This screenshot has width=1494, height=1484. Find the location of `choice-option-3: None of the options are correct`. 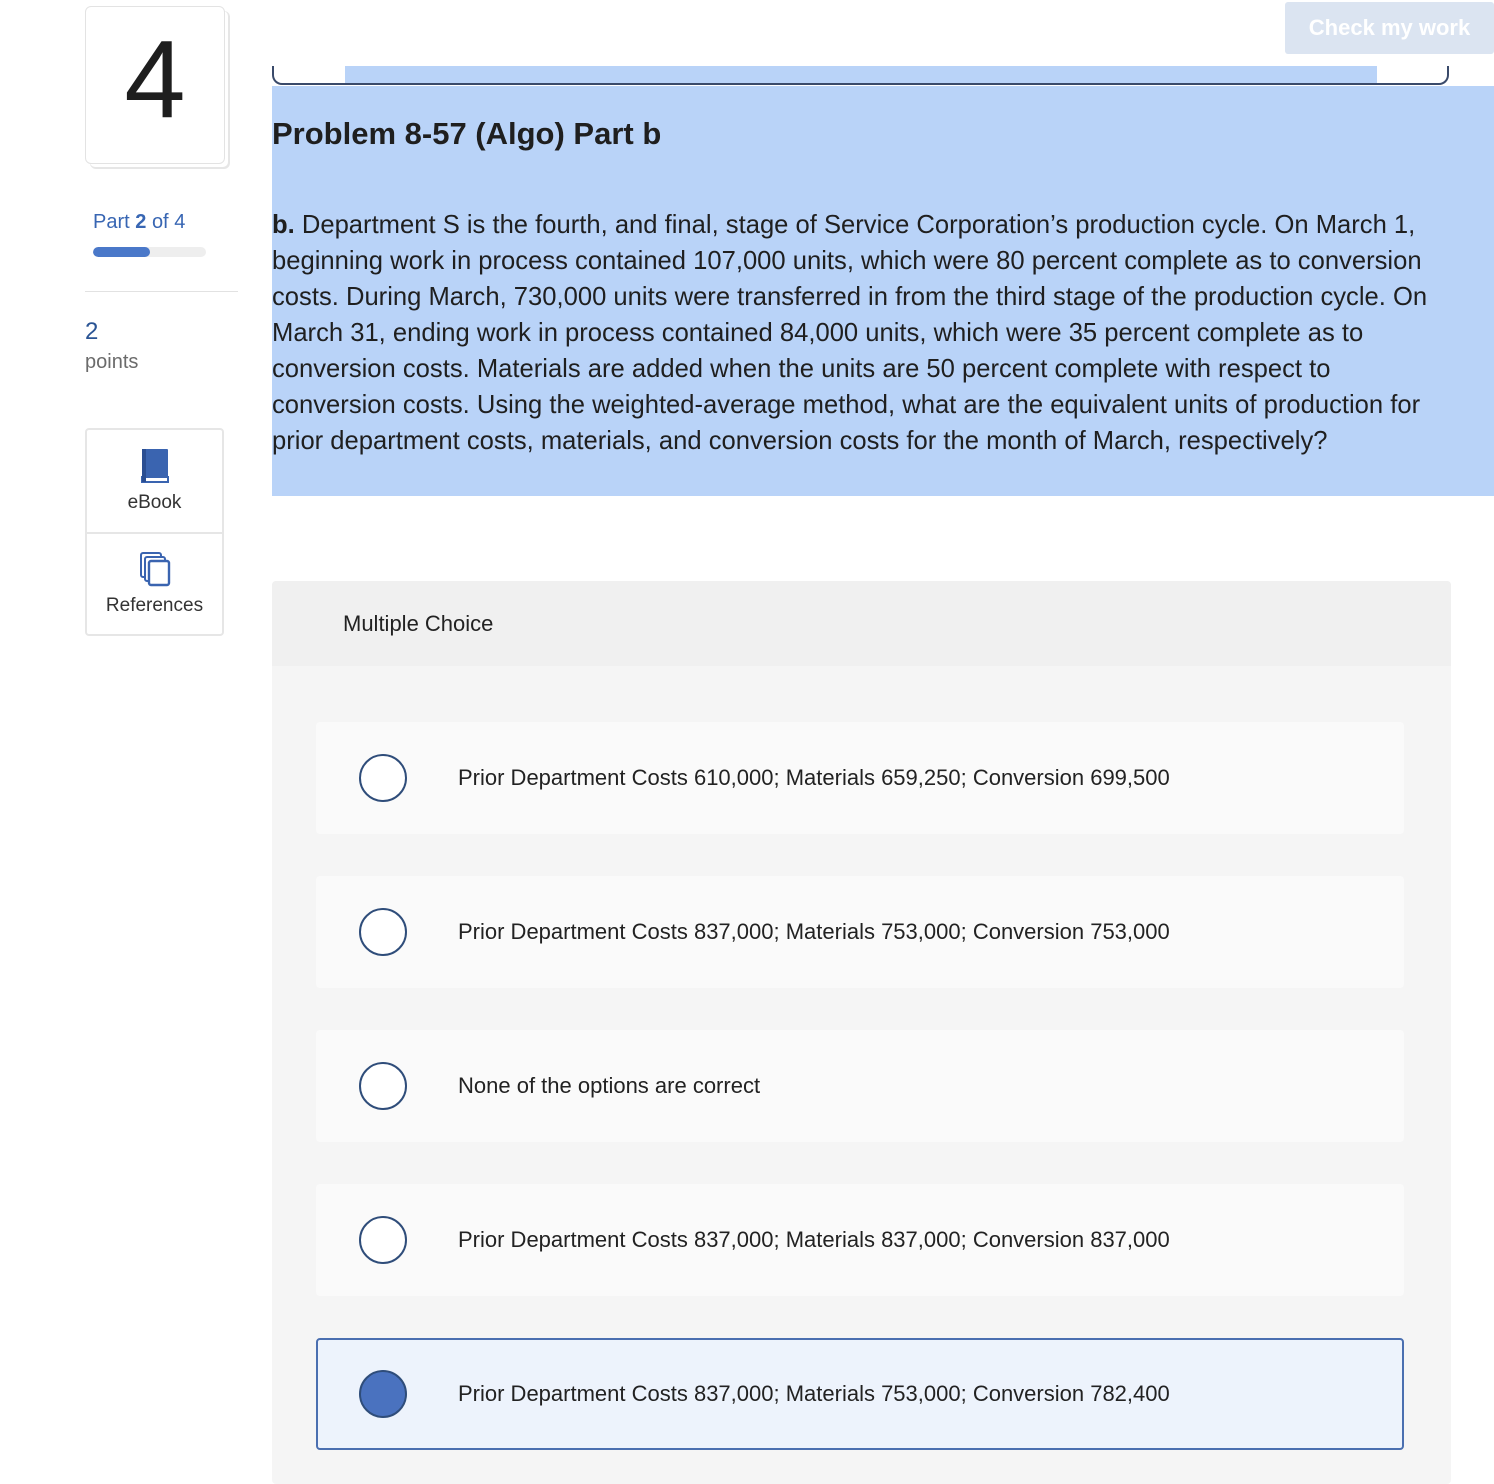

choice-option-3: None of the options are correct is located at coordinates (860, 1086).